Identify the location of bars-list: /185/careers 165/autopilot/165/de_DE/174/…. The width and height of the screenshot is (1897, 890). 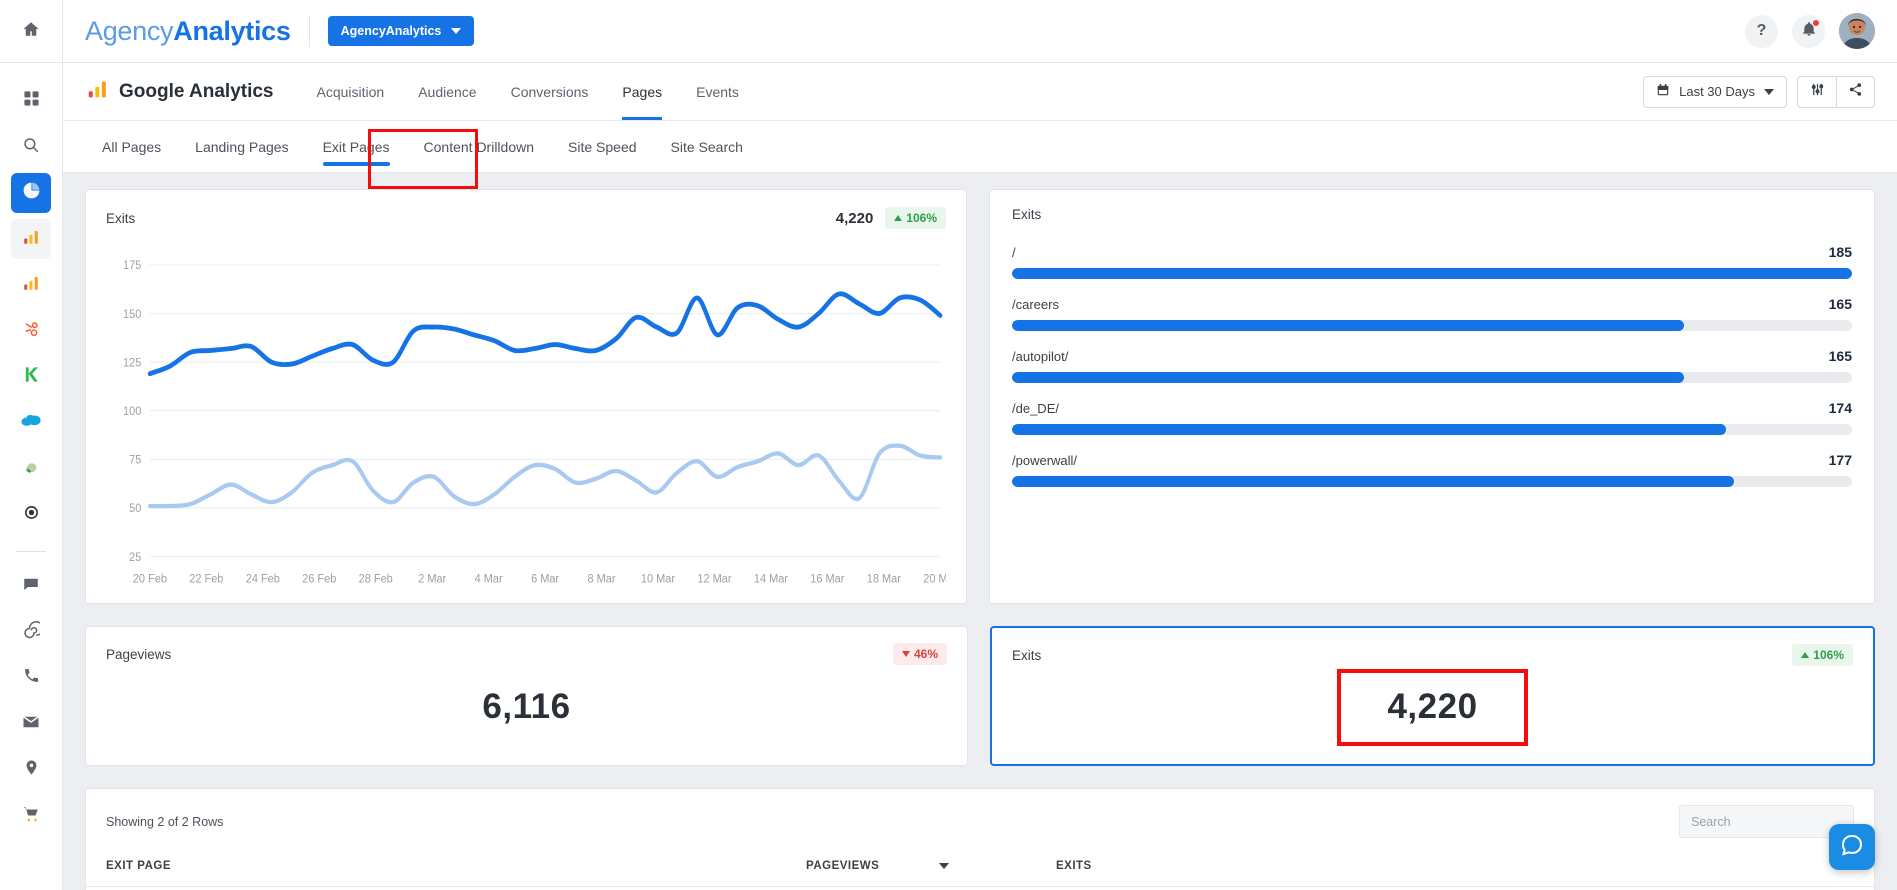
(1432, 365).